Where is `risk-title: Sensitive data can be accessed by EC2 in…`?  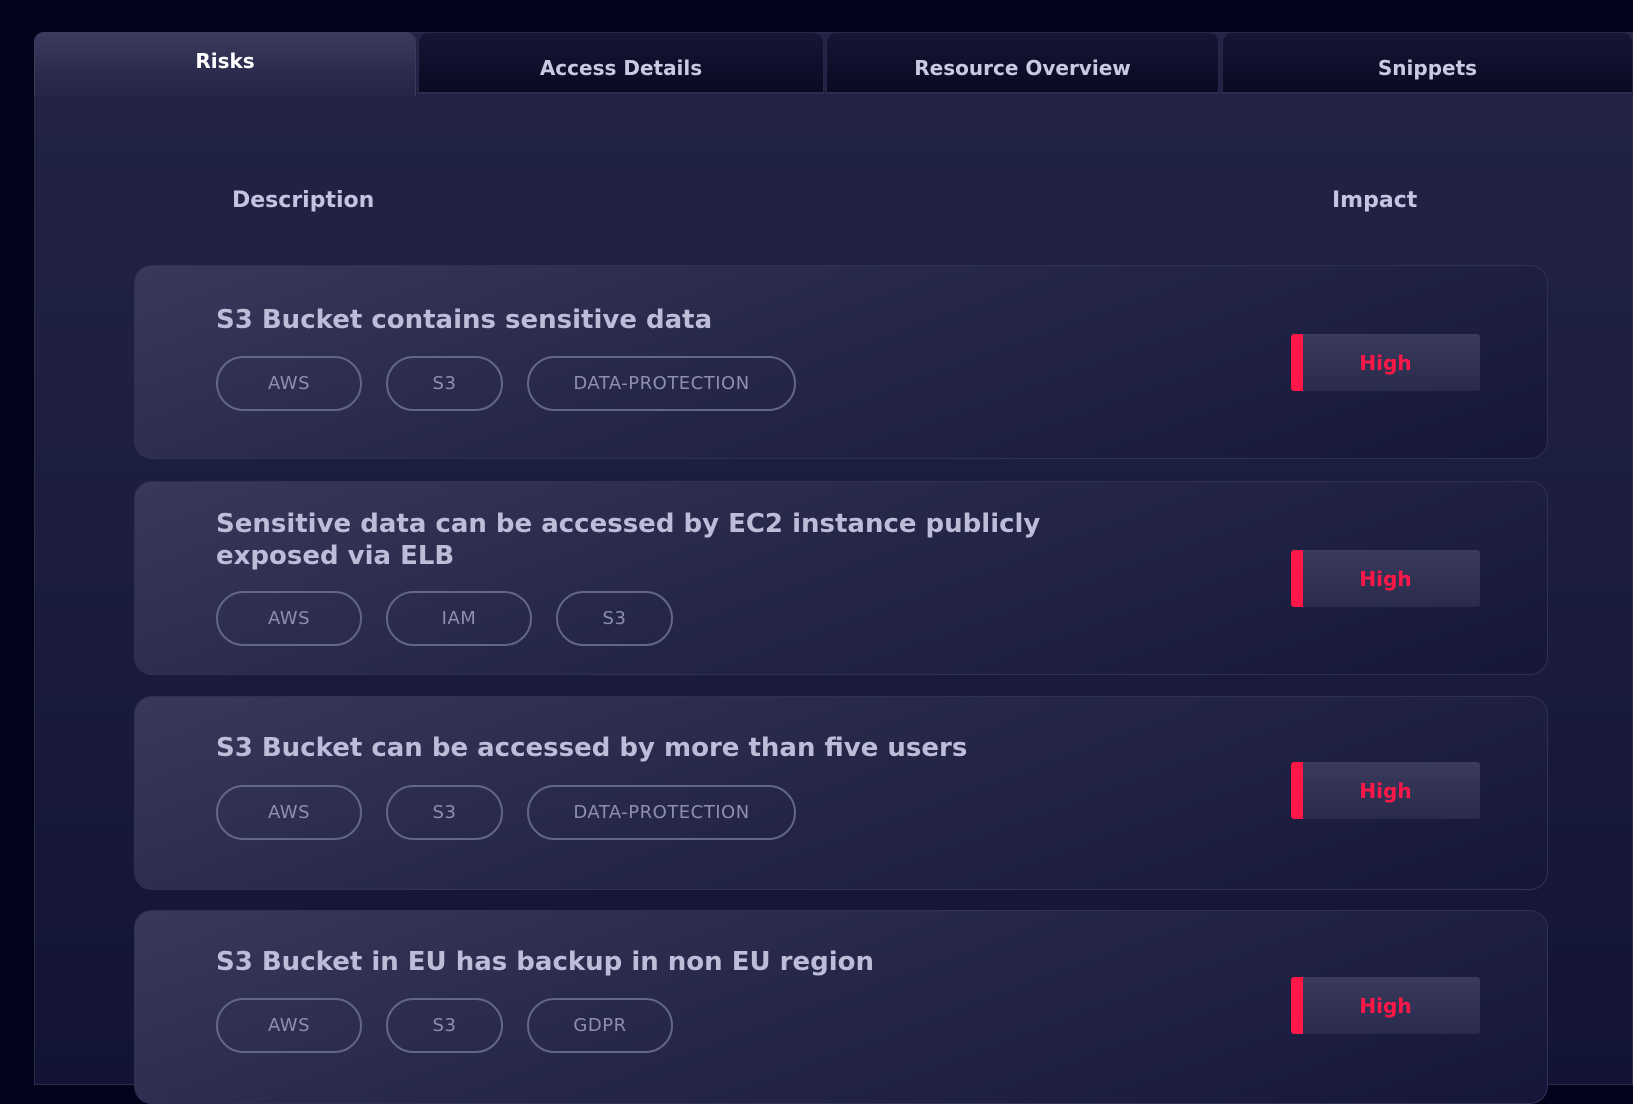
risk-title: Sensitive data can be accessed by EC2 in… is located at coordinates (628, 540).